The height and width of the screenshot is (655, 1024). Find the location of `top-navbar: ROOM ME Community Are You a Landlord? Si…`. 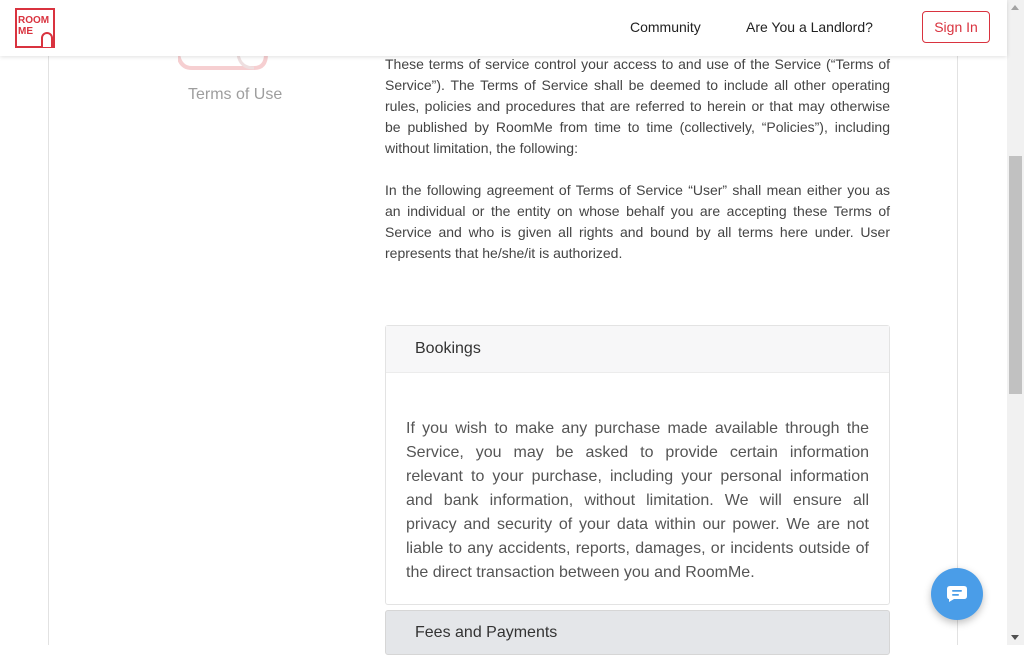

top-navbar: ROOM ME Community Are You a Landlord? Si… is located at coordinates (503, 28).